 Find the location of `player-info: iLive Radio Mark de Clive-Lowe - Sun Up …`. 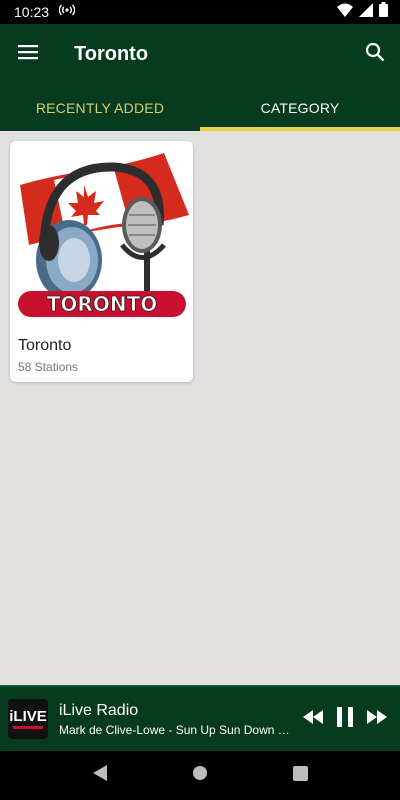

player-info: iLive Radio Mark de Clive-Lowe - Sun Up … is located at coordinates (179, 719).